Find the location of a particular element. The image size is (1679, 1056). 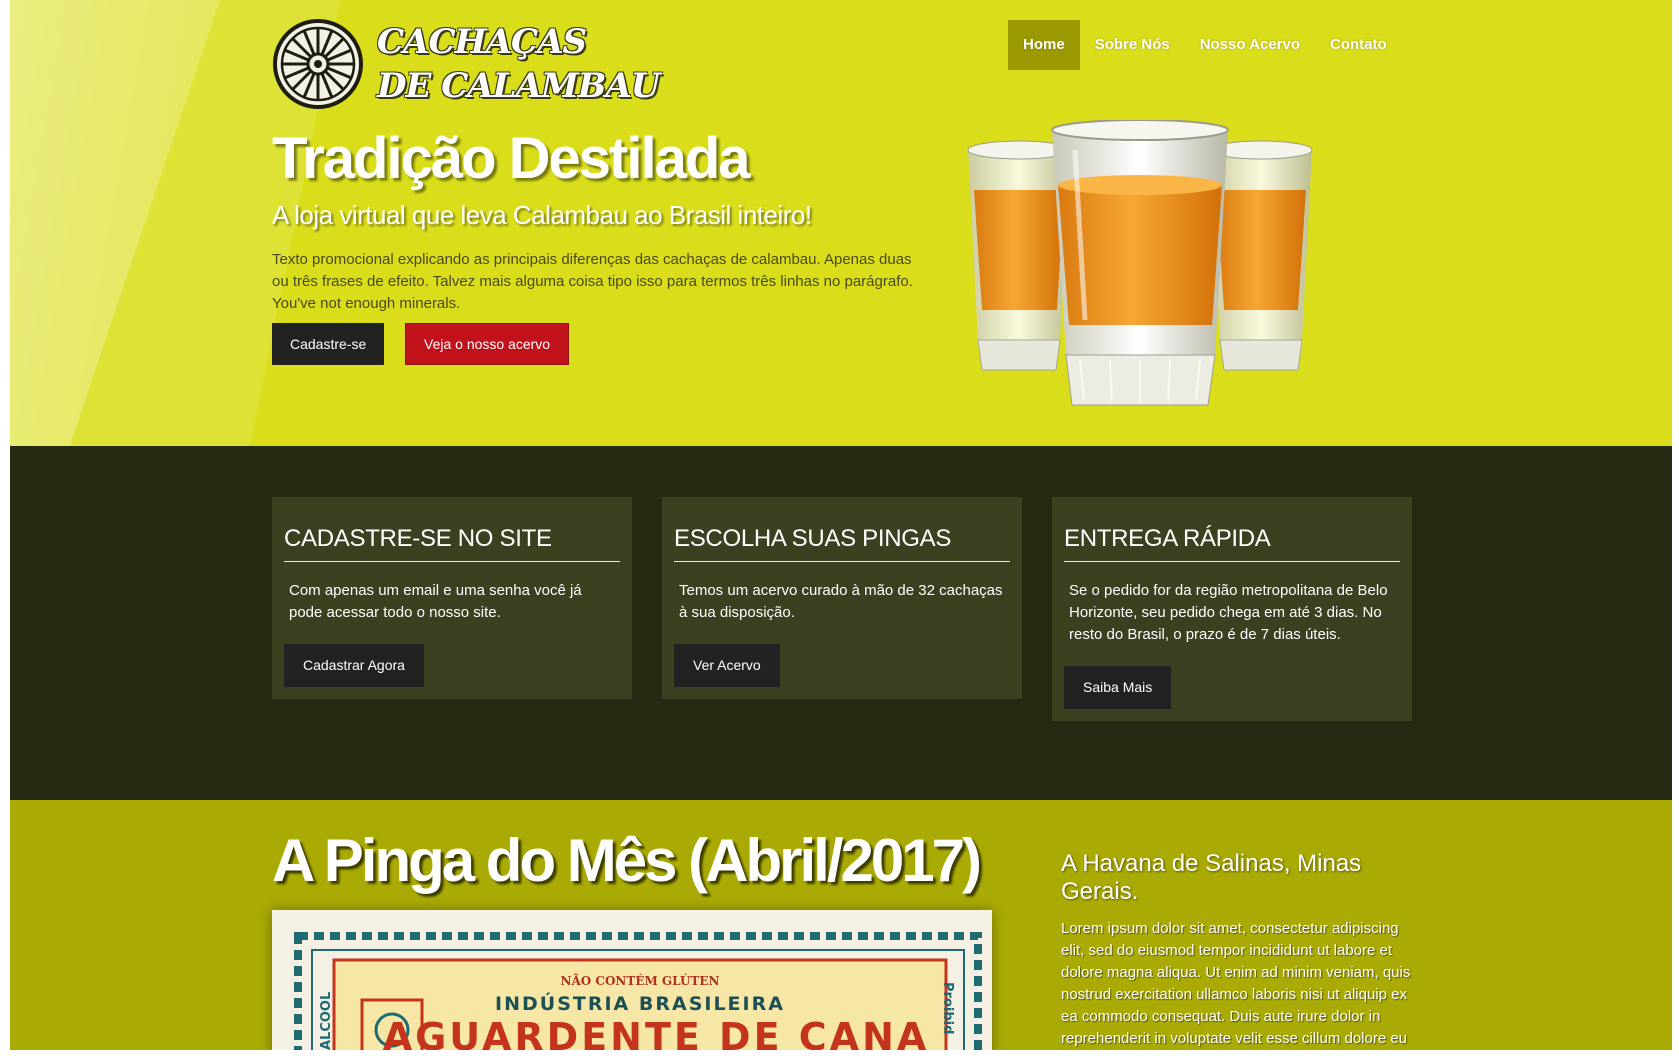

label-mid-text: INDÚSTRIA BRASILEIRA is located at coordinates (640, 1003).